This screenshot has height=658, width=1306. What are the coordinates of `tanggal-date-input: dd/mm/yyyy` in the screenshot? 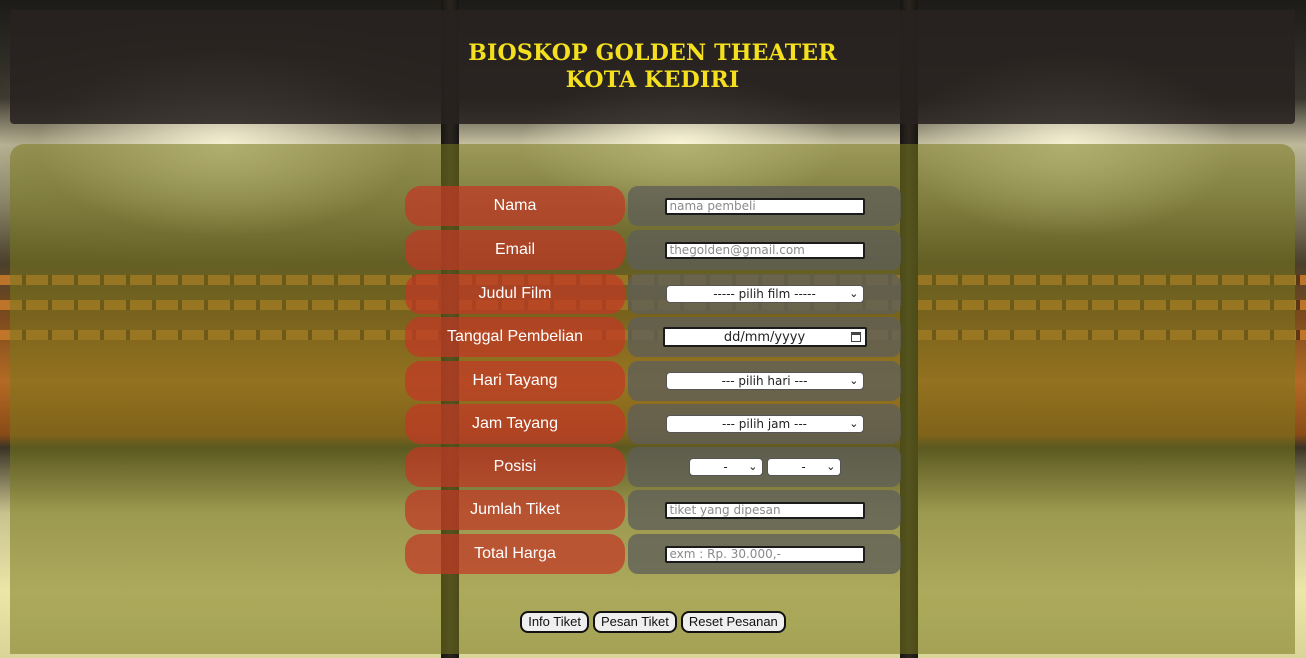 It's located at (764, 337).